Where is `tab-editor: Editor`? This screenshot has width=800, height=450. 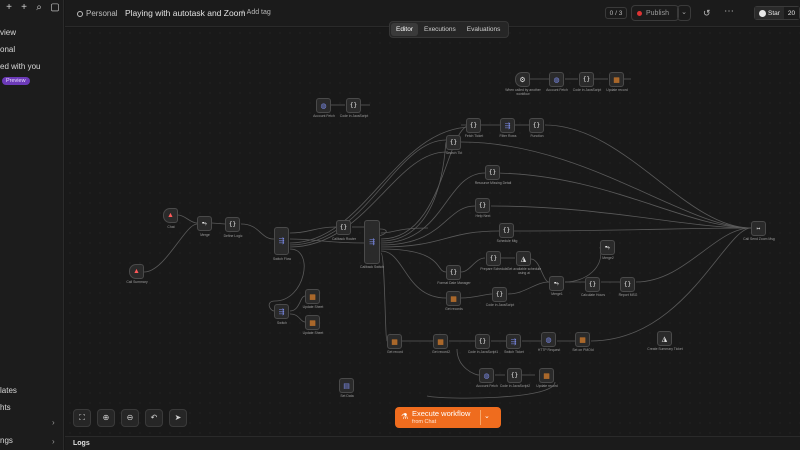 tab-editor: Editor is located at coordinates (404, 29).